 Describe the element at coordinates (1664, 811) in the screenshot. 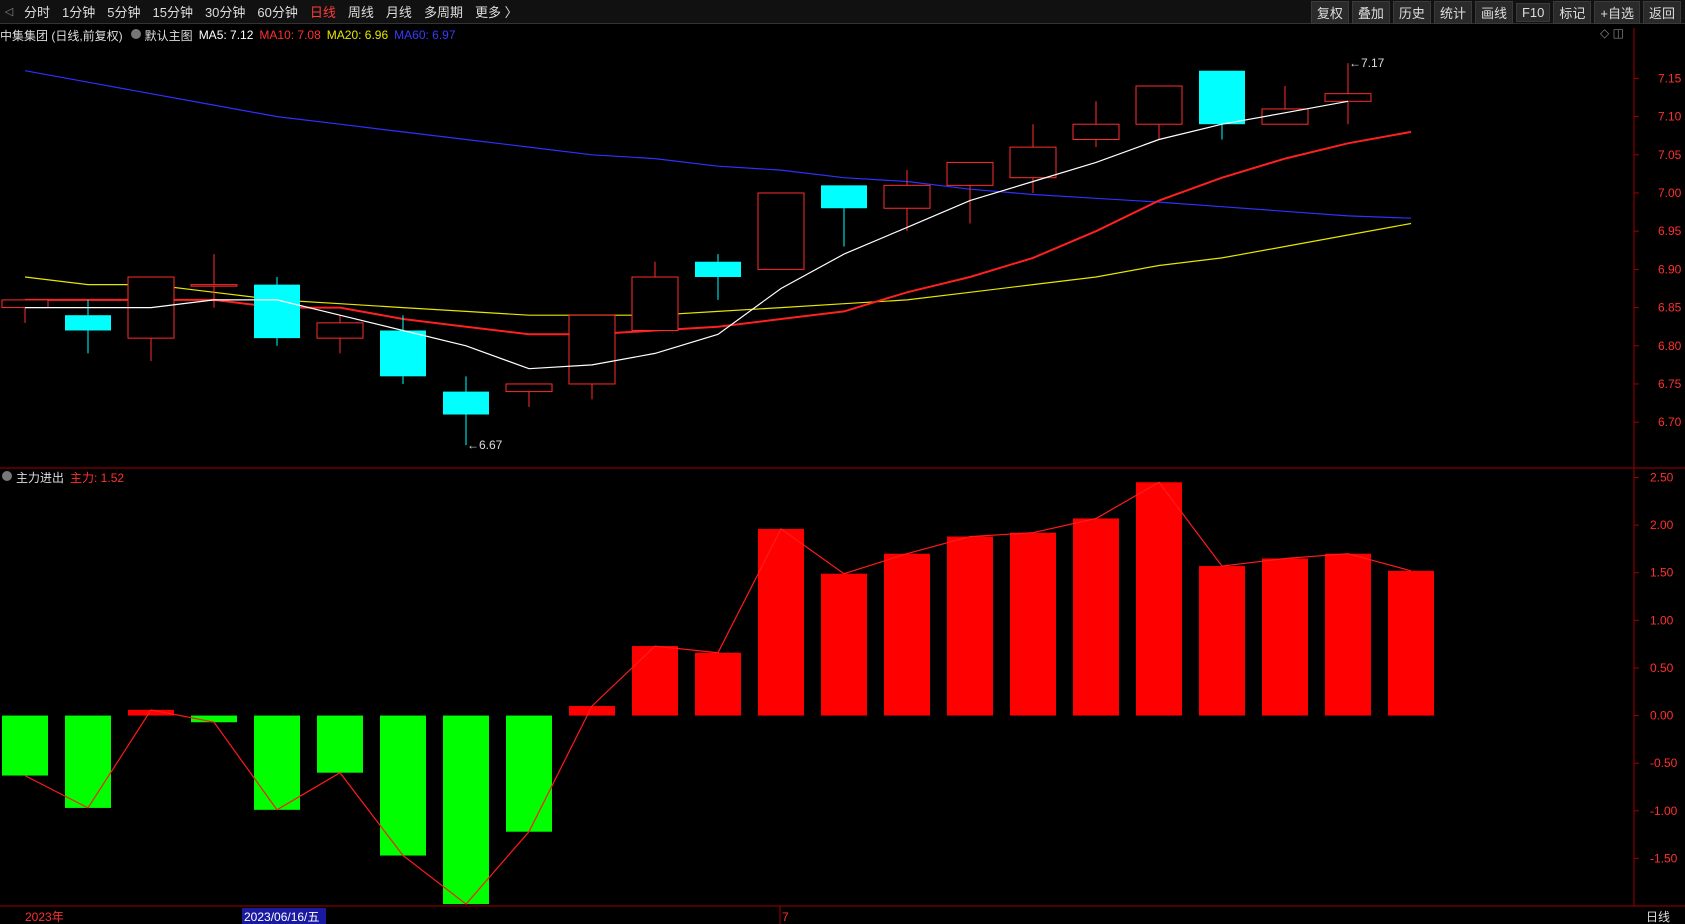

I see `sub-ytick-label-1: -1.00` at that location.